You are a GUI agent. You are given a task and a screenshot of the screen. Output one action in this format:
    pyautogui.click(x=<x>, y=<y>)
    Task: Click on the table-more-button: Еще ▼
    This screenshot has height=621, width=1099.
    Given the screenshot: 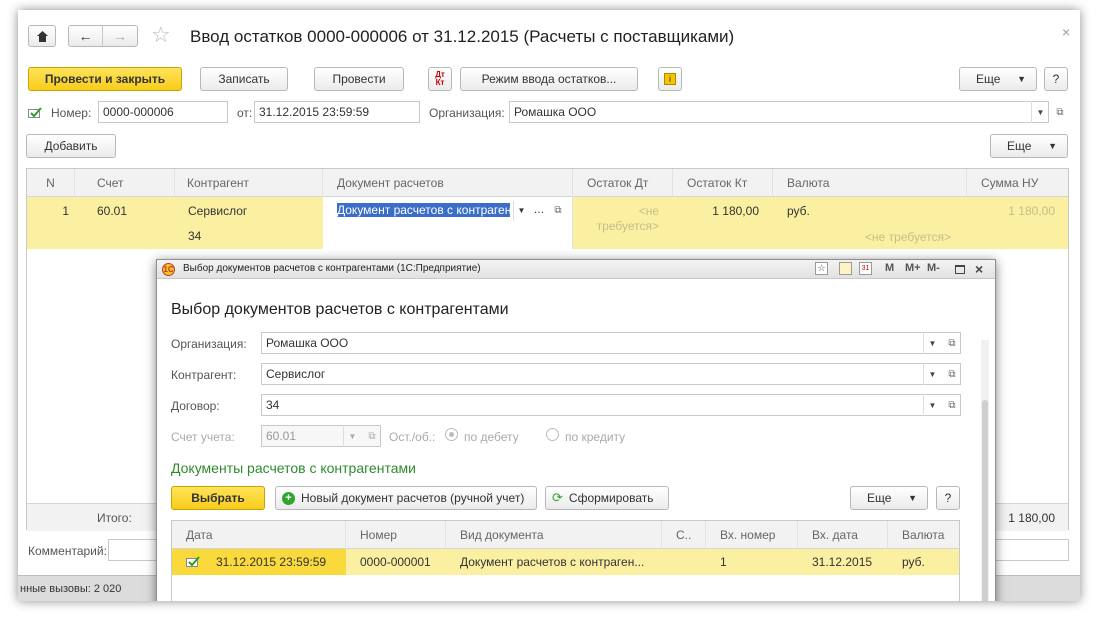 What is the action you would take?
    pyautogui.click(x=1029, y=146)
    